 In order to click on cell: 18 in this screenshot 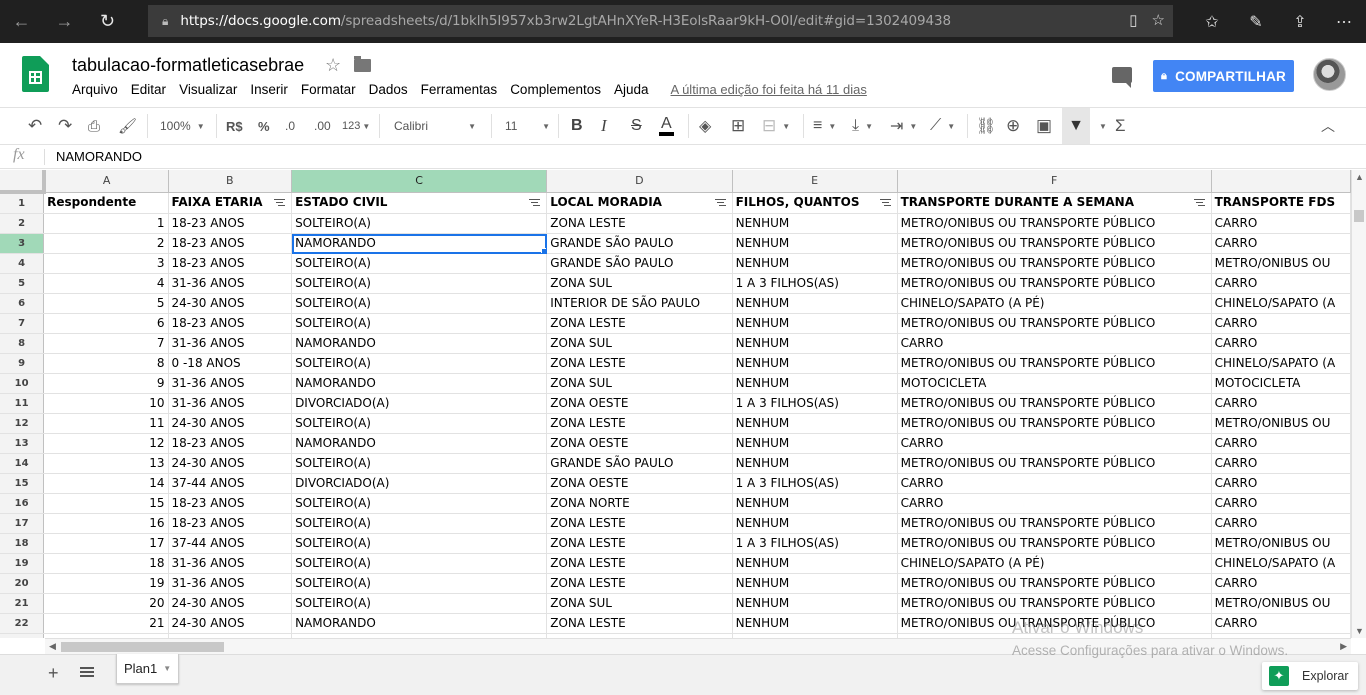, I will do `click(106, 563)`.